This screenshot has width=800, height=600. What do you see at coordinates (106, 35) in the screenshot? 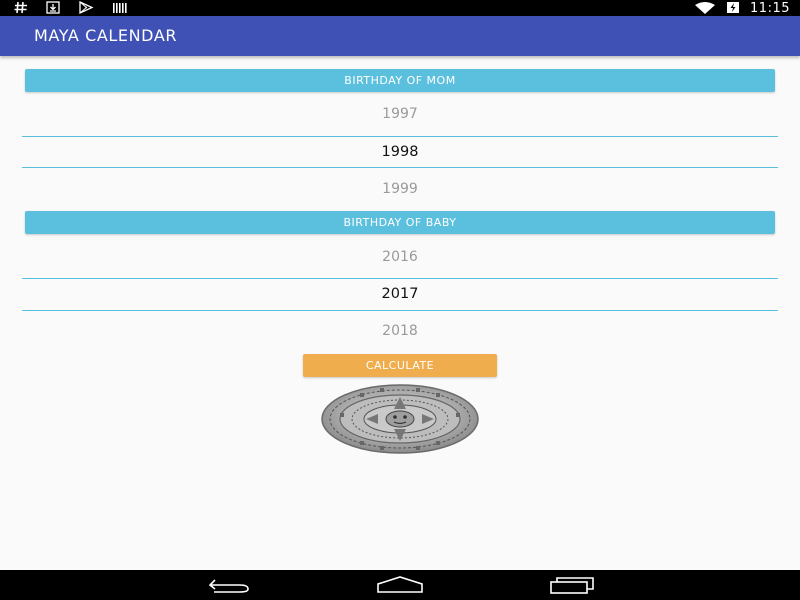
I see `app-title: MAYA CALENDAR` at bounding box center [106, 35].